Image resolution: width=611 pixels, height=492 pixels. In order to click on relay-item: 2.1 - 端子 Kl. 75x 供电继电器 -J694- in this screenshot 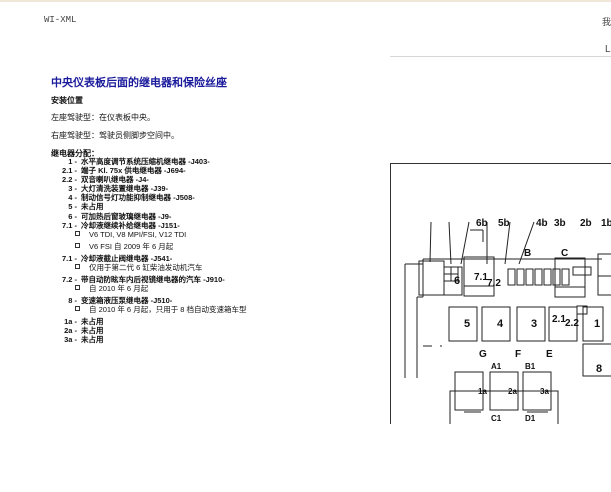, I will do `click(216, 170)`.